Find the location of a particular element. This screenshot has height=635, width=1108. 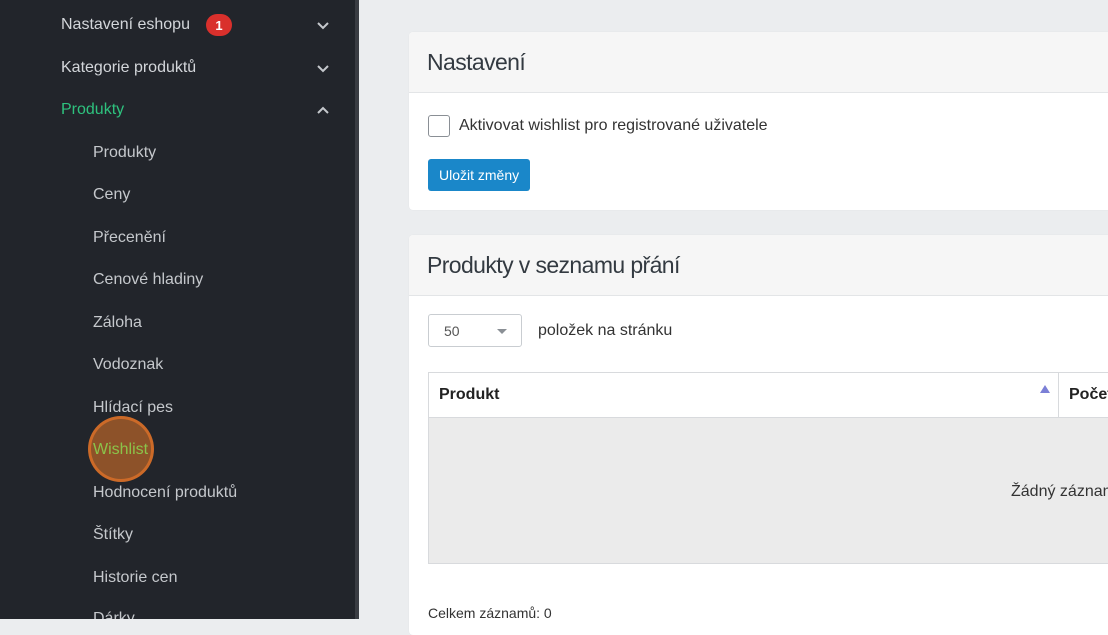

column-header-label: Počet is located at coordinates (1088, 394).